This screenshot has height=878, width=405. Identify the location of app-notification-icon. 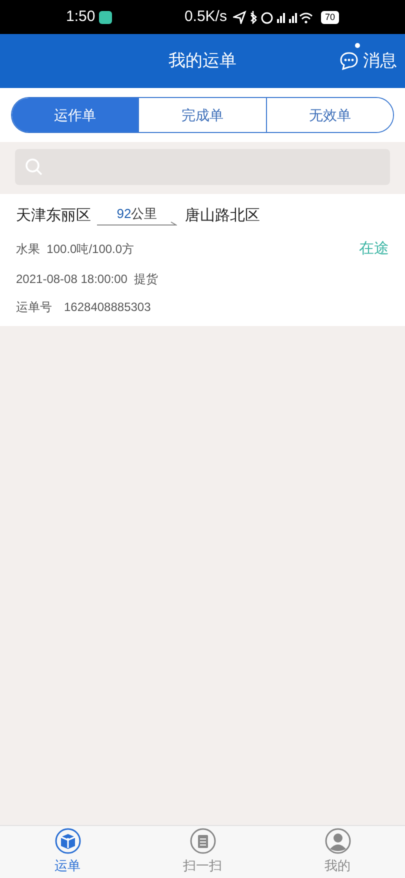
(105, 17).